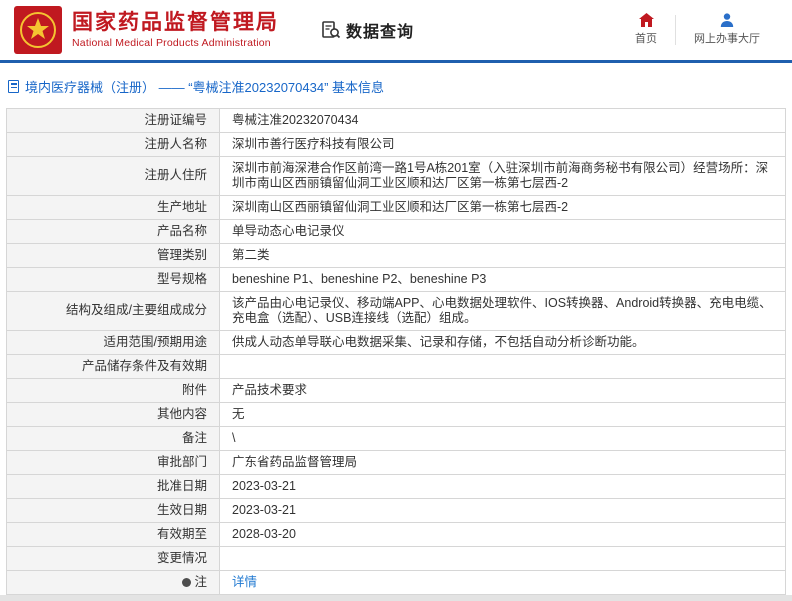 The width and height of the screenshot is (792, 601). What do you see at coordinates (175, 22) in the screenshot?
I see `org-name-cn: 国家药品监督管理局` at bounding box center [175, 22].